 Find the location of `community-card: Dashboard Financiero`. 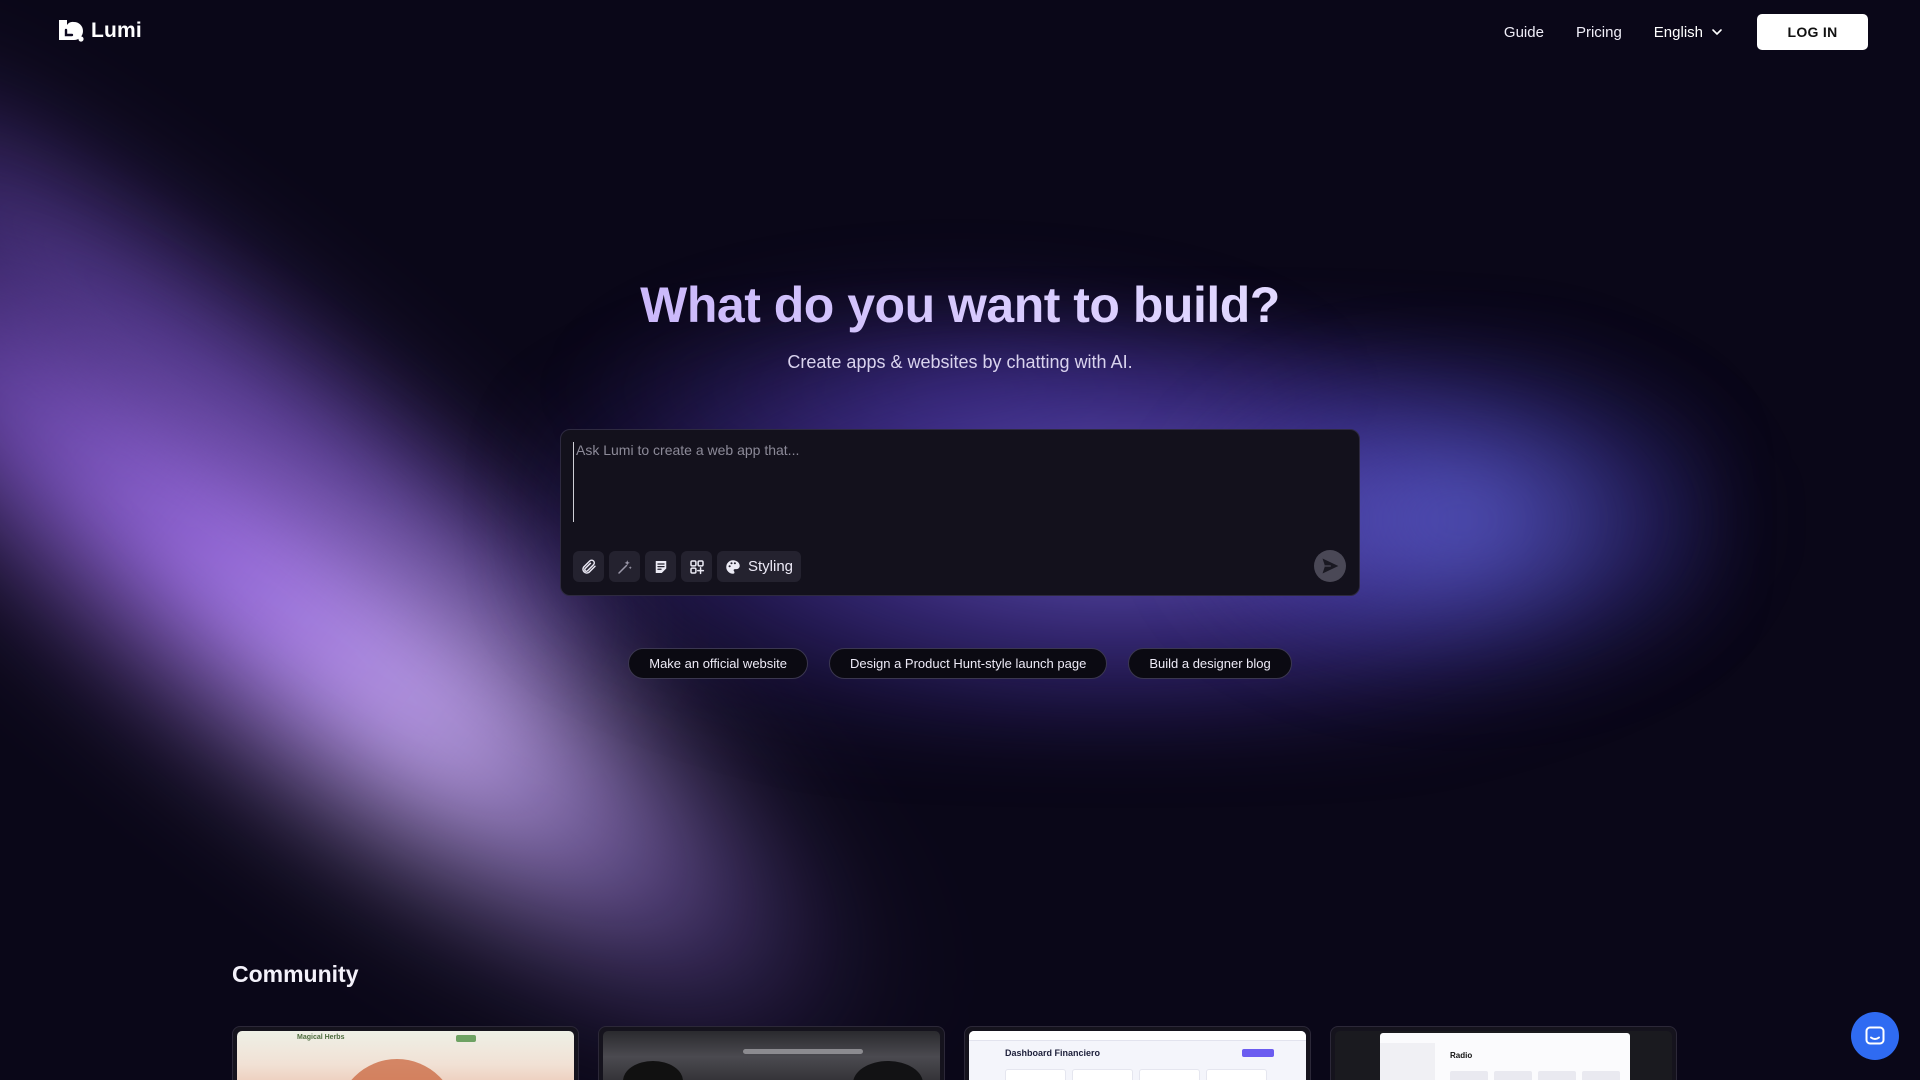

community-card: Dashboard Financiero is located at coordinates (1137, 1053).